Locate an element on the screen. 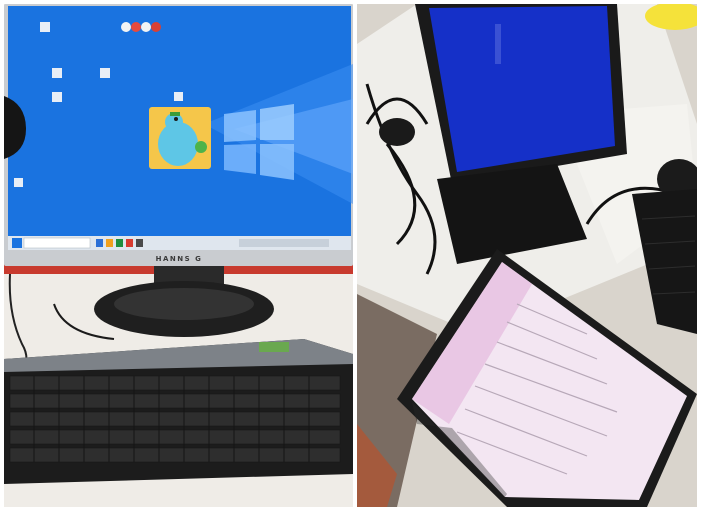 Image resolution: width=701 pixels, height=513 pixels. start-button is located at coordinates (17, 243).